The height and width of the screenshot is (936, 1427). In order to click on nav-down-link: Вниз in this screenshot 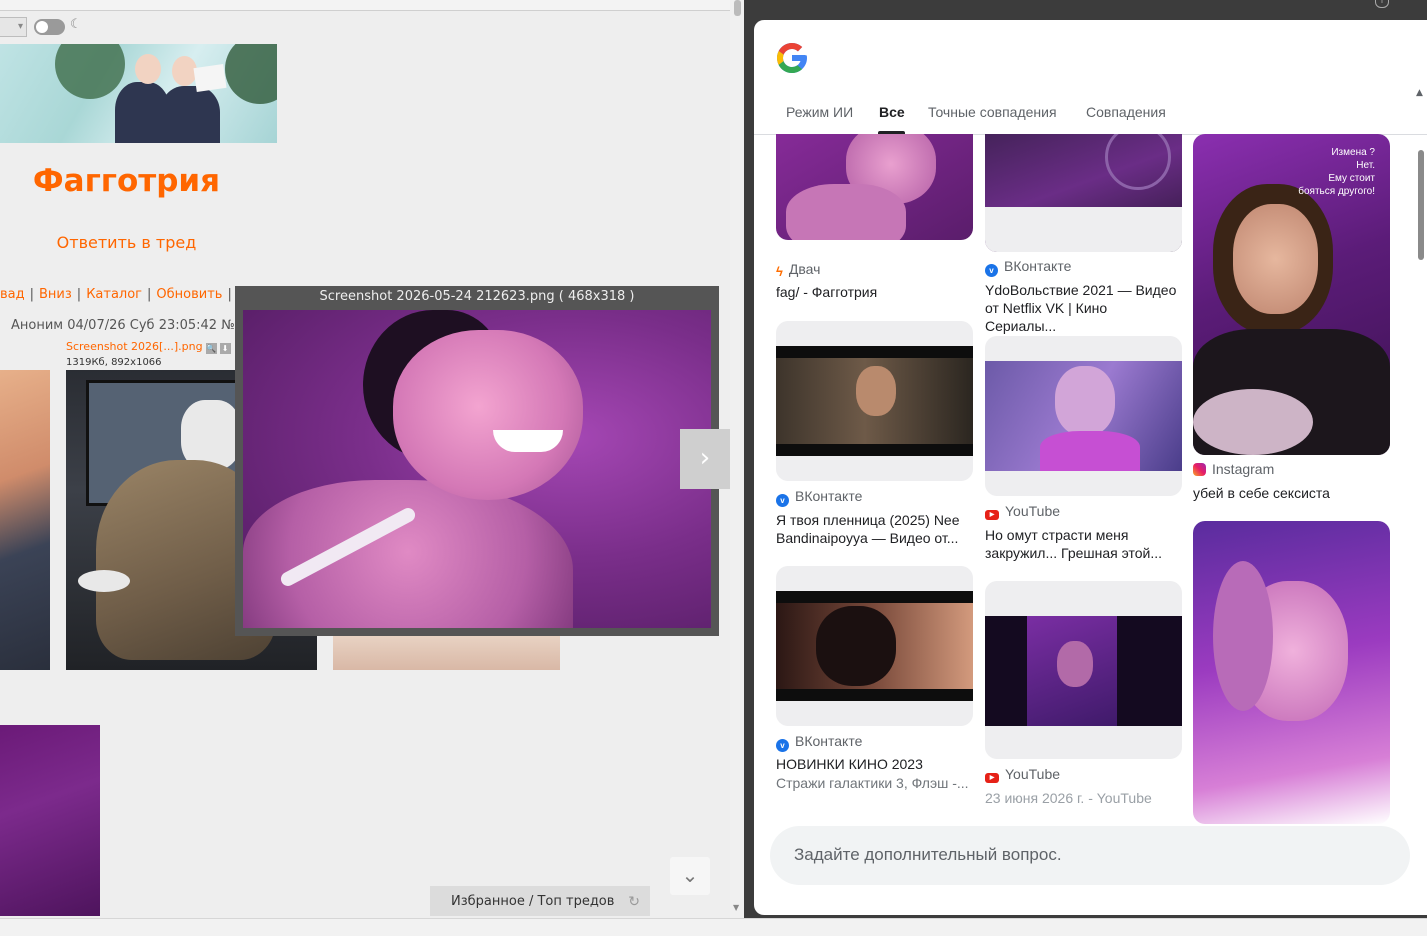, I will do `click(55, 294)`.